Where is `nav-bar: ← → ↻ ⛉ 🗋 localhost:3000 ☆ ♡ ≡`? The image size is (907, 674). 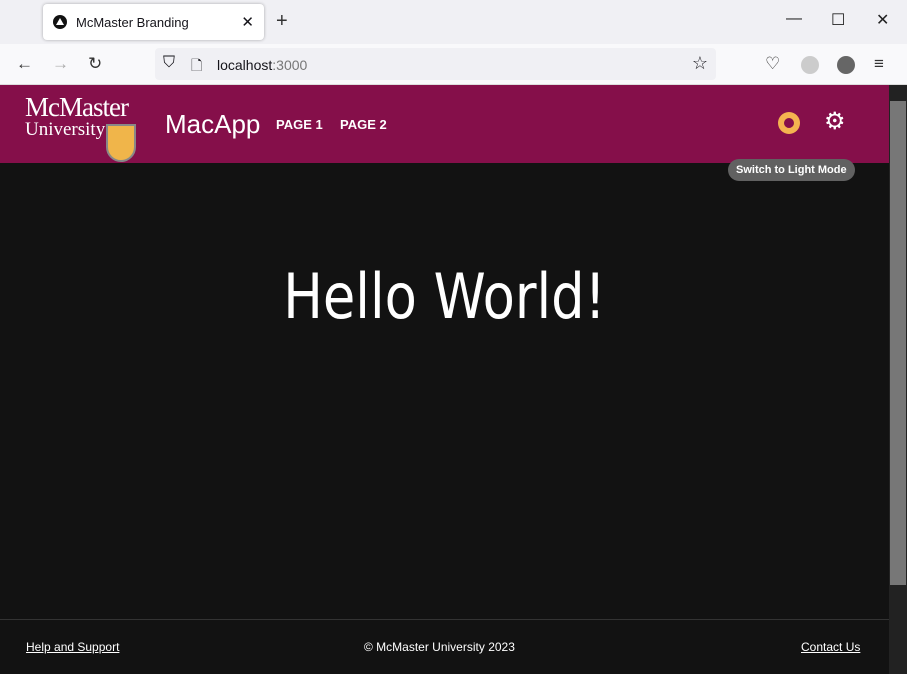 nav-bar: ← → ↻ ⛉ 🗋 localhost:3000 ☆ ♡ ≡ is located at coordinates (453, 64).